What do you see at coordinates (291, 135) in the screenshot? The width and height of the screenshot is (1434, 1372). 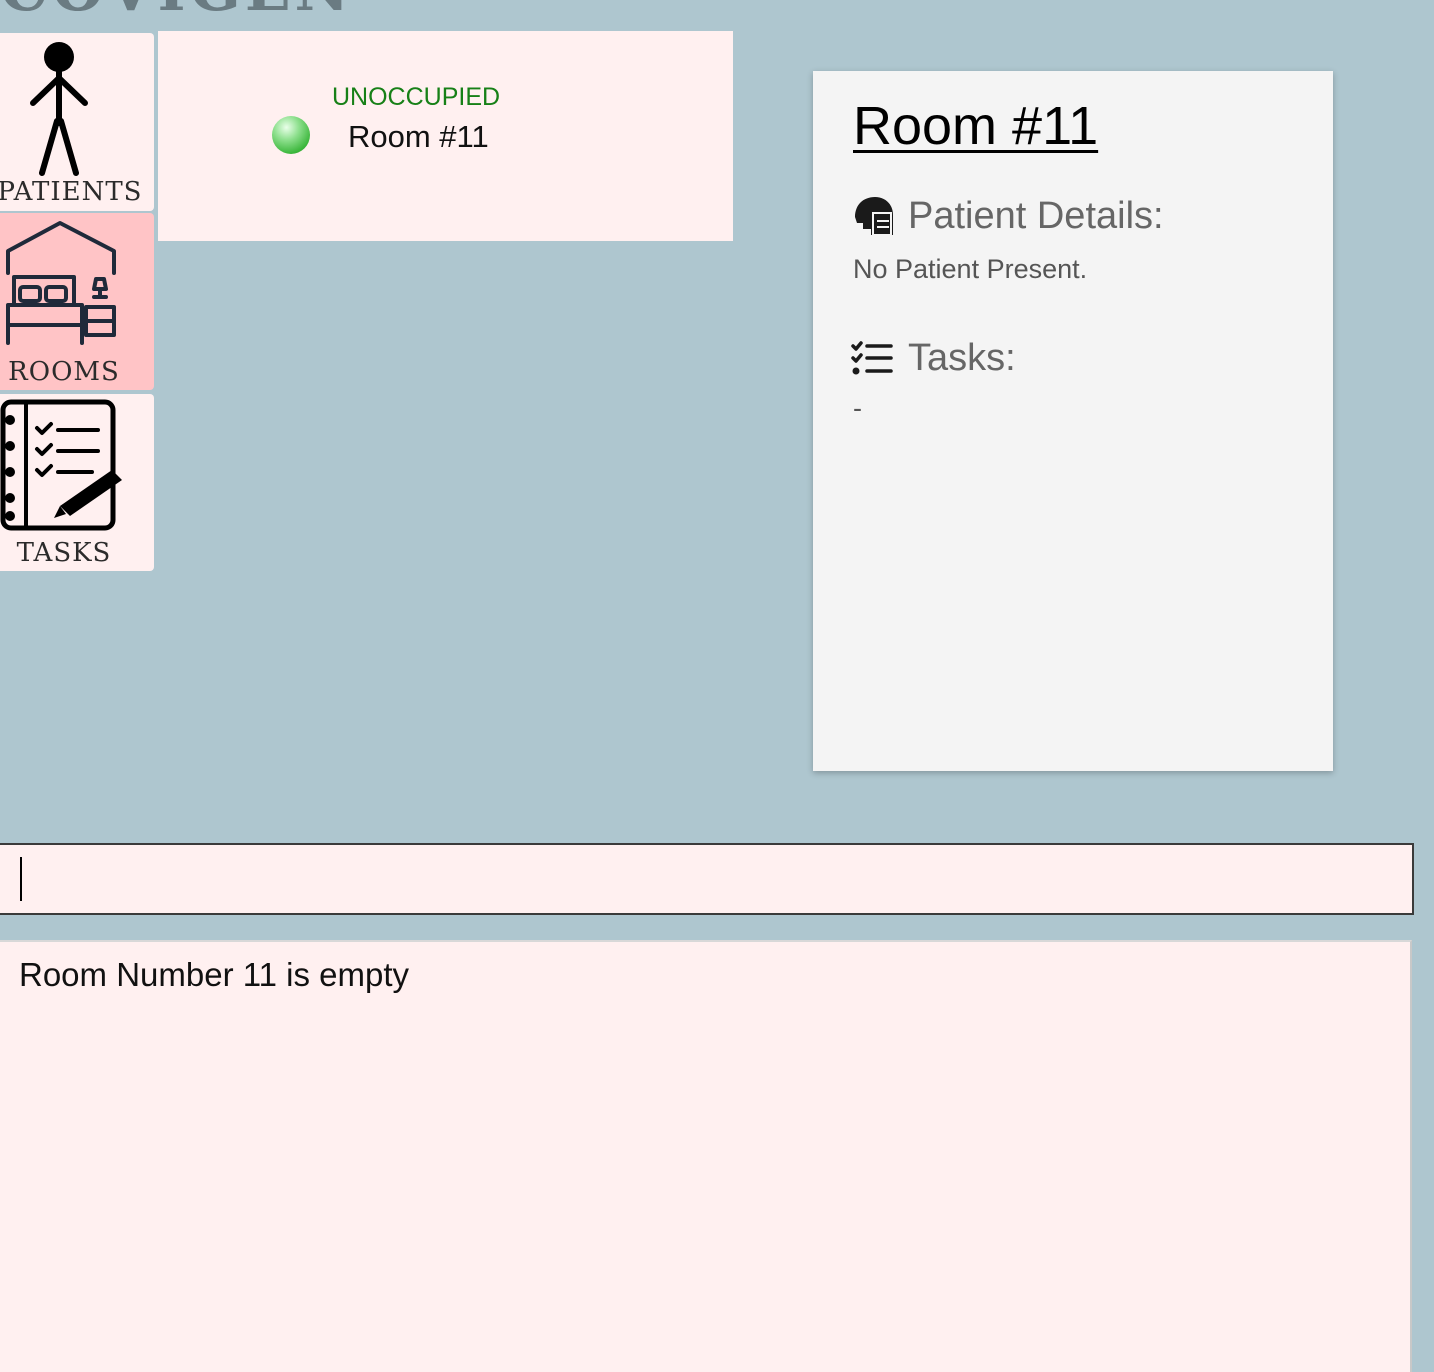 I see `green-status-dot` at bounding box center [291, 135].